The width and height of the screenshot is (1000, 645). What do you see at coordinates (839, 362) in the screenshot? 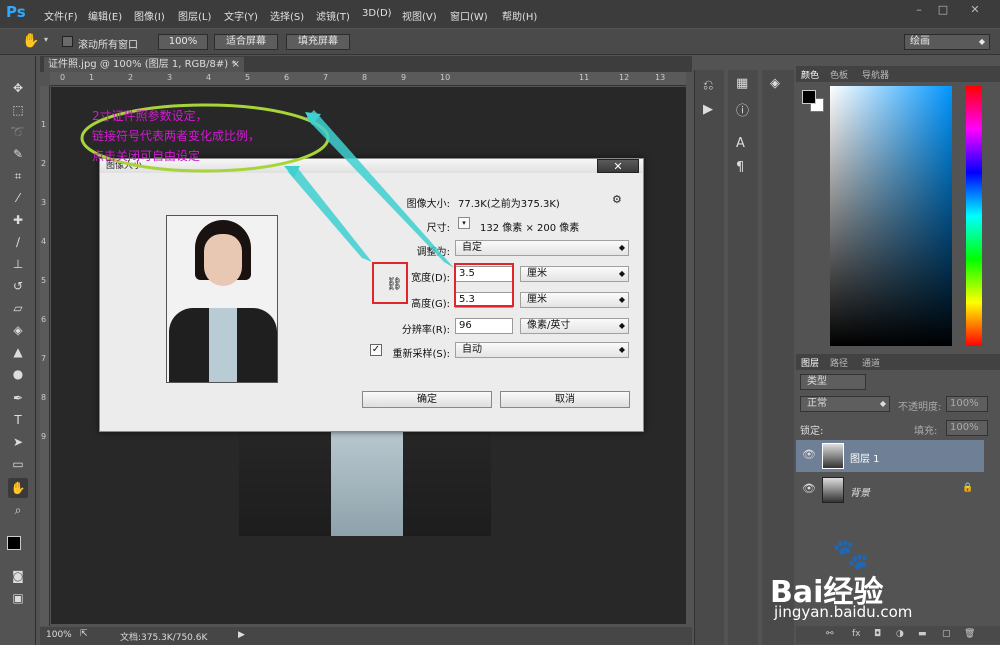
I see `tab-paths: 路径` at bounding box center [839, 362].